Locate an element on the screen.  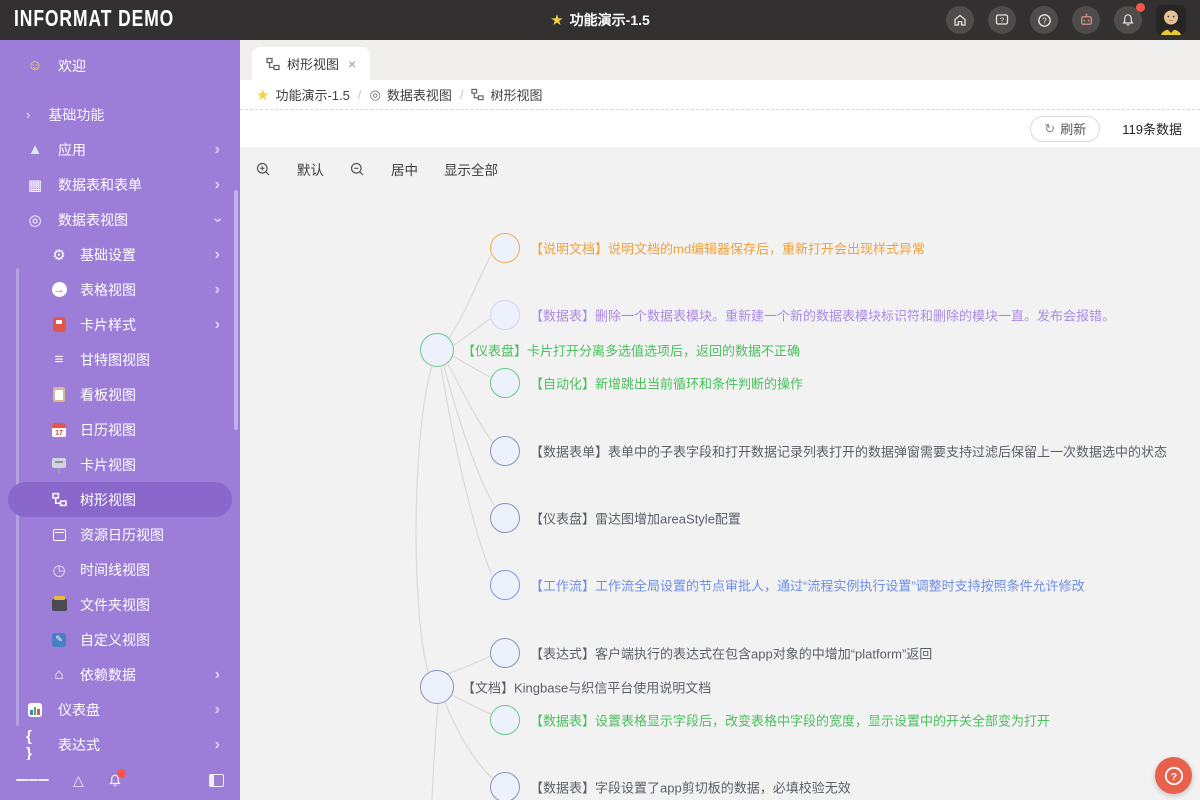
tree-node-label: 【数据表】设置表格显示字段后，改变表格中字段的宽度，显示设置中的开关全部变为打开 is located at coordinates (790, 720).